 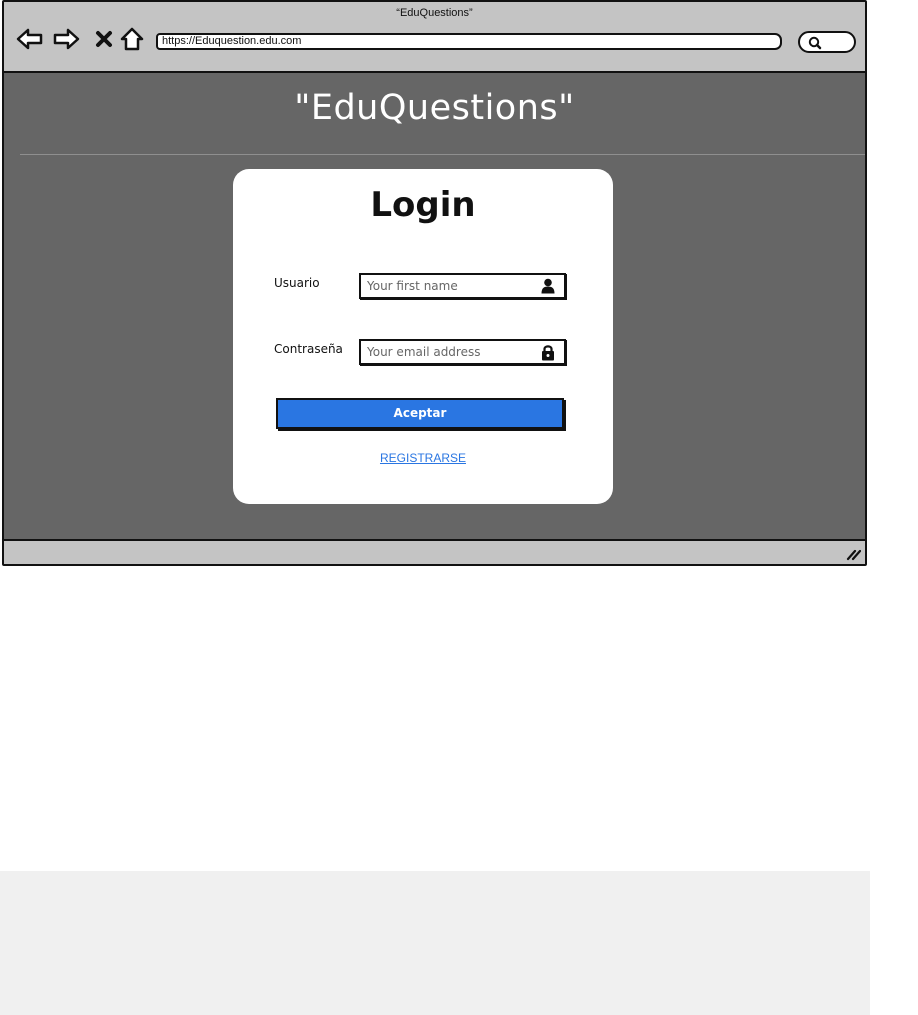 What do you see at coordinates (827, 42) in the screenshot?
I see `search-button` at bounding box center [827, 42].